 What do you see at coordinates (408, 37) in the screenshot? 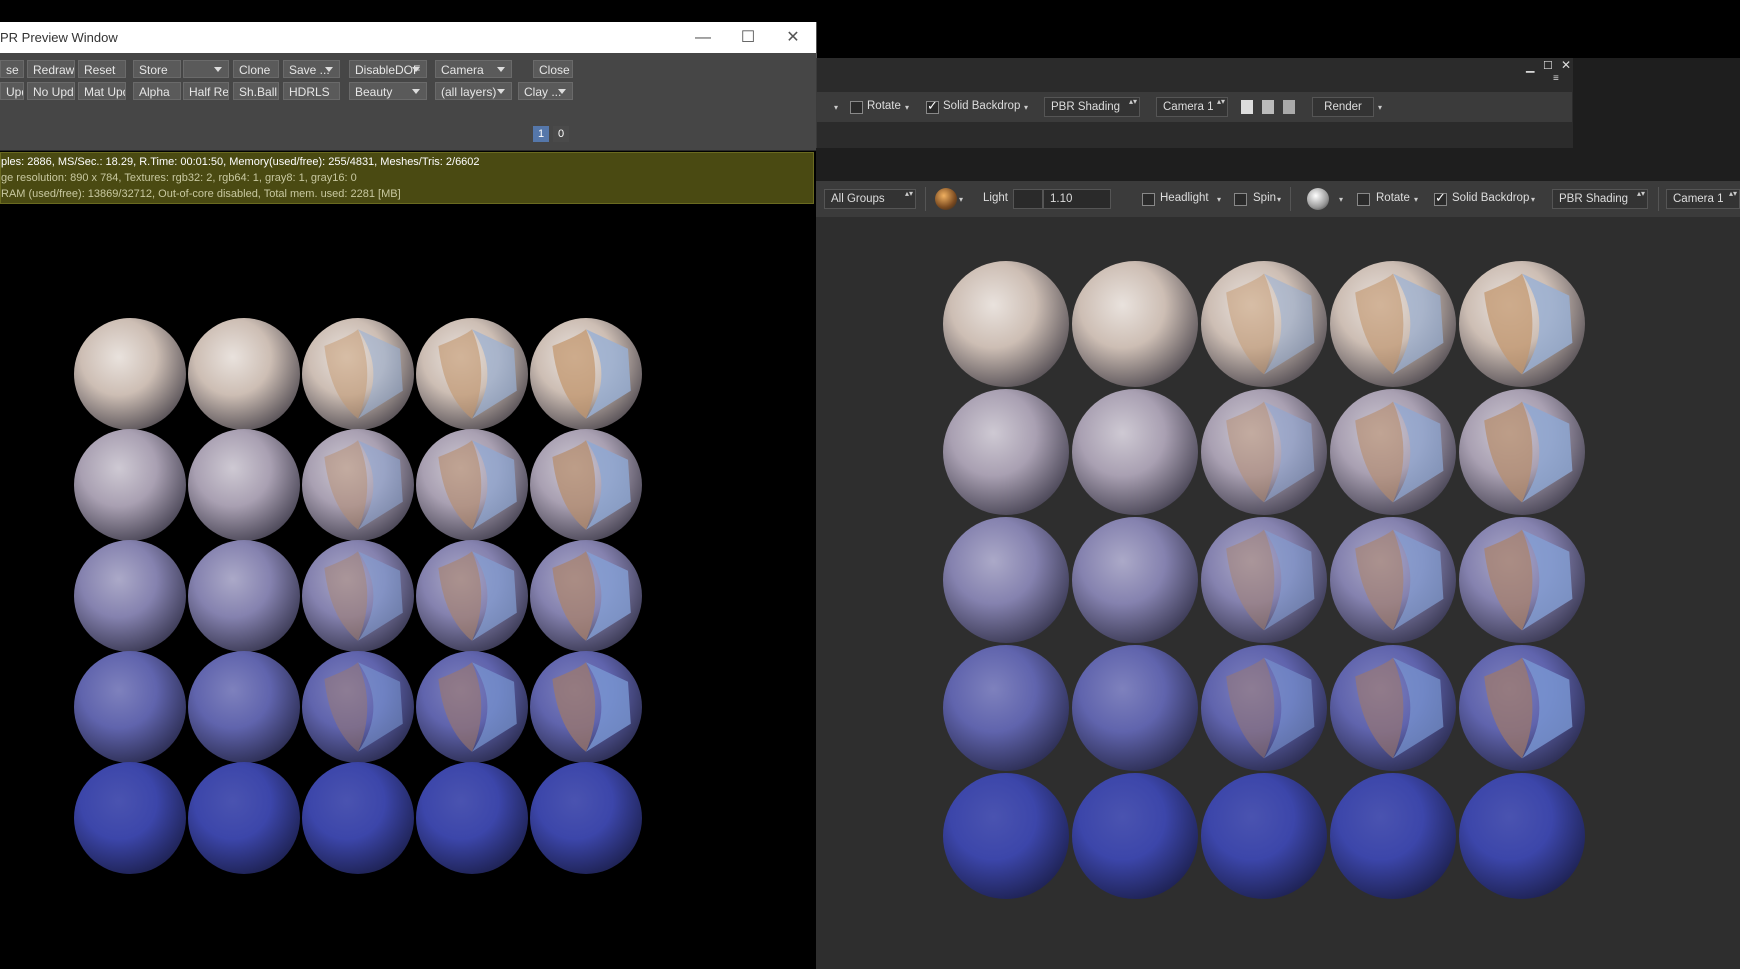
I see `title-bar: PR Preview Window — ☐ ✕` at bounding box center [408, 37].